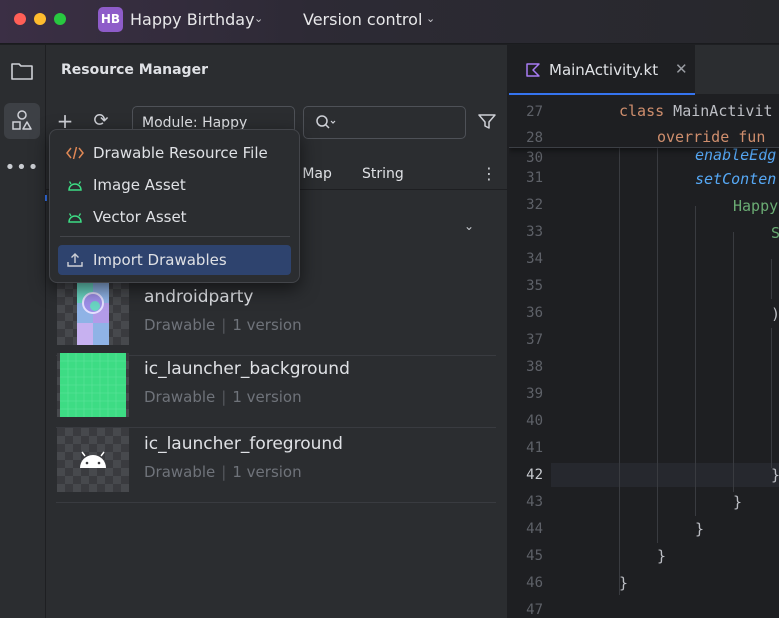 The height and width of the screenshot is (618, 779). Describe the element at coordinates (247, 369) in the screenshot. I see `resource-name: ic_launcher_background` at that location.